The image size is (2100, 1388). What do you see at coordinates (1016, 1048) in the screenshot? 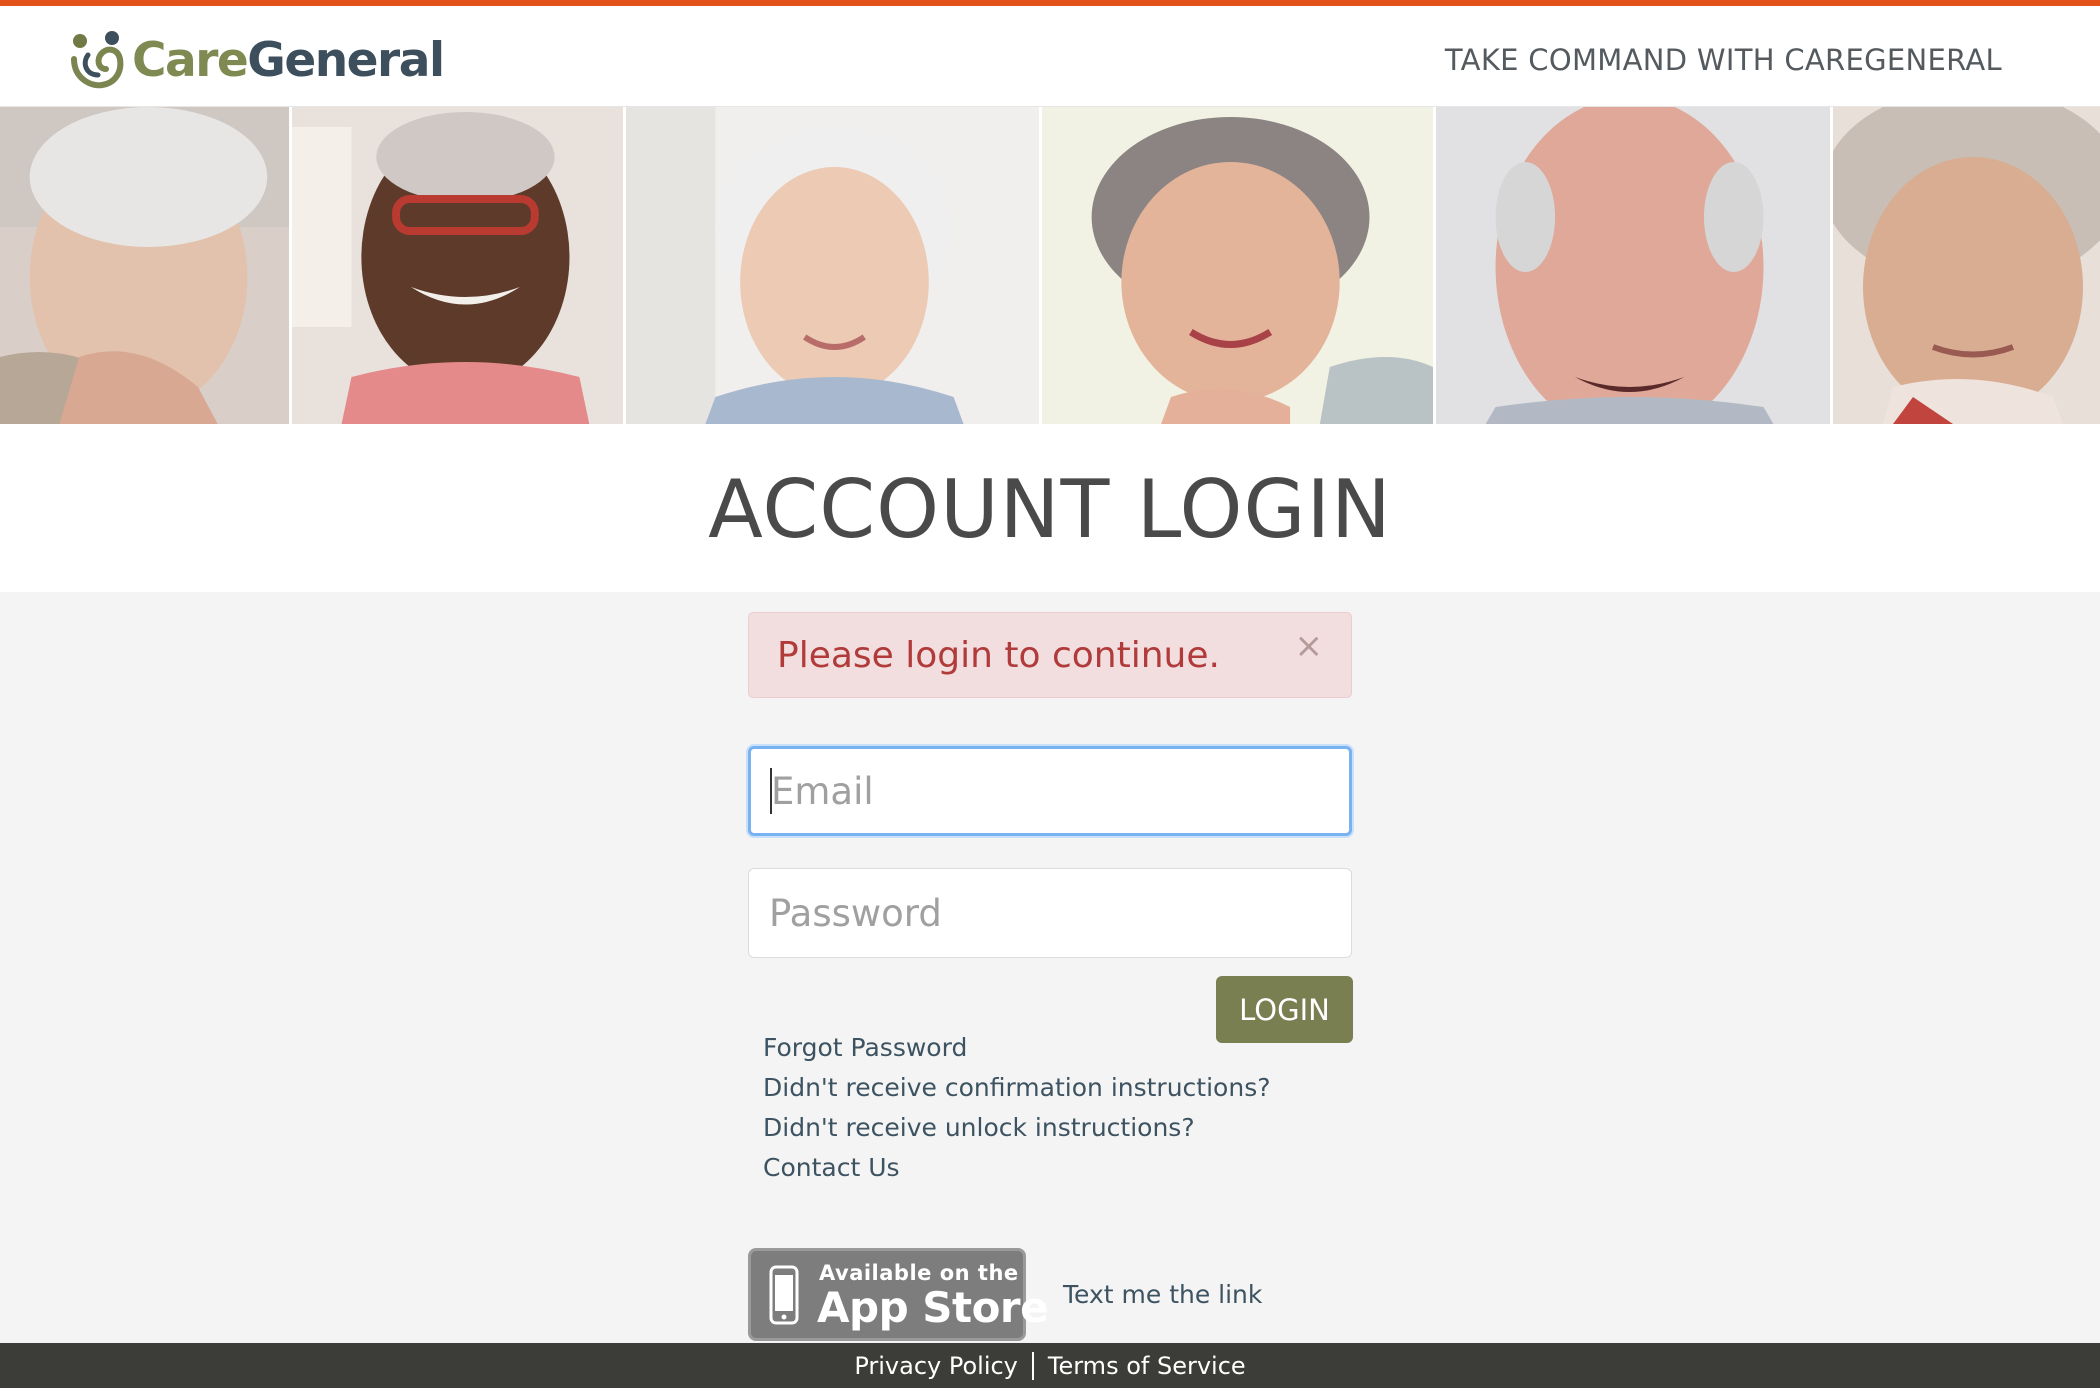
I see `forgot-password-link: Forgot Password` at bounding box center [1016, 1048].